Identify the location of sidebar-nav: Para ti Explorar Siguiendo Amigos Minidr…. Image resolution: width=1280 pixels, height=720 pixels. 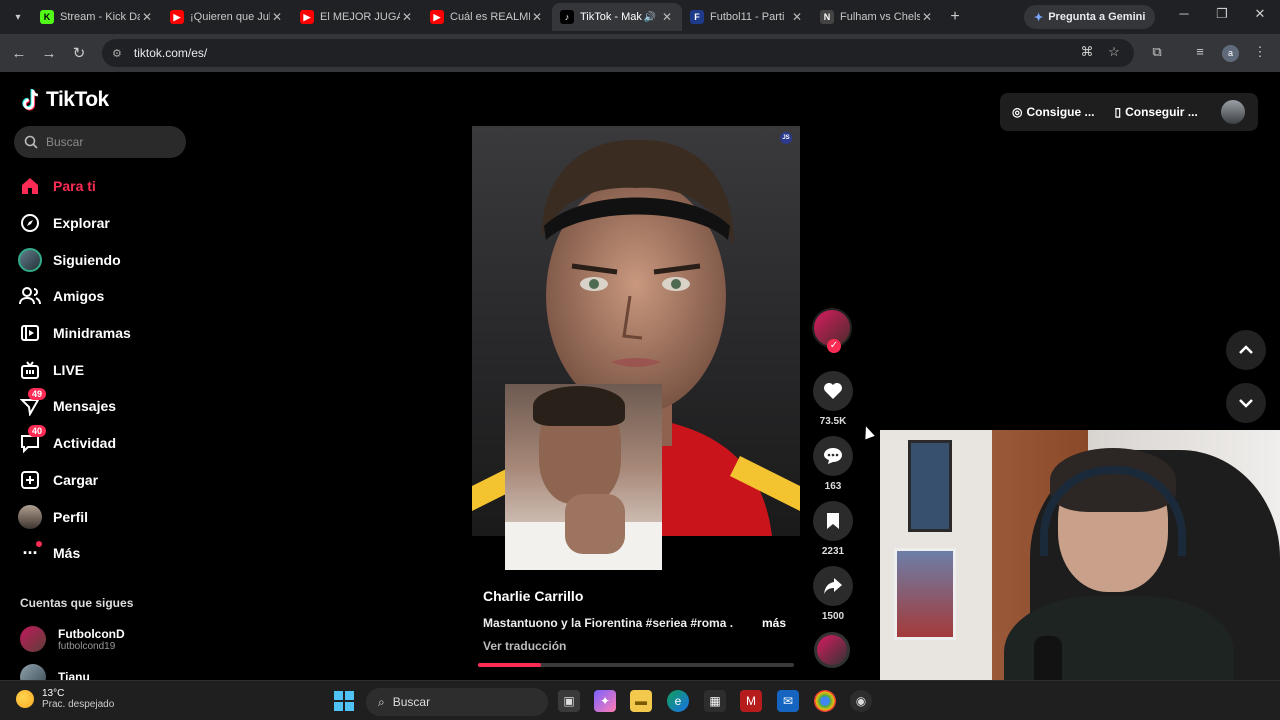
(108, 370).